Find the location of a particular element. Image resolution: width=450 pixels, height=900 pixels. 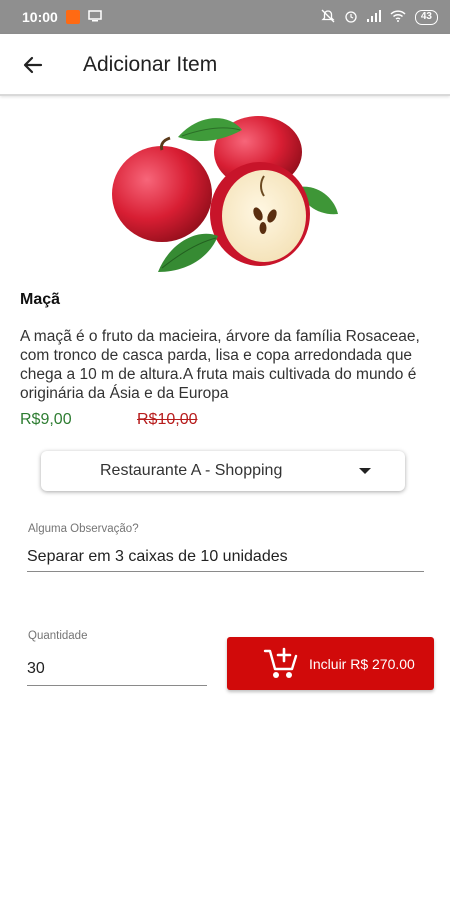

alarm-icon is located at coordinates (351, 17).